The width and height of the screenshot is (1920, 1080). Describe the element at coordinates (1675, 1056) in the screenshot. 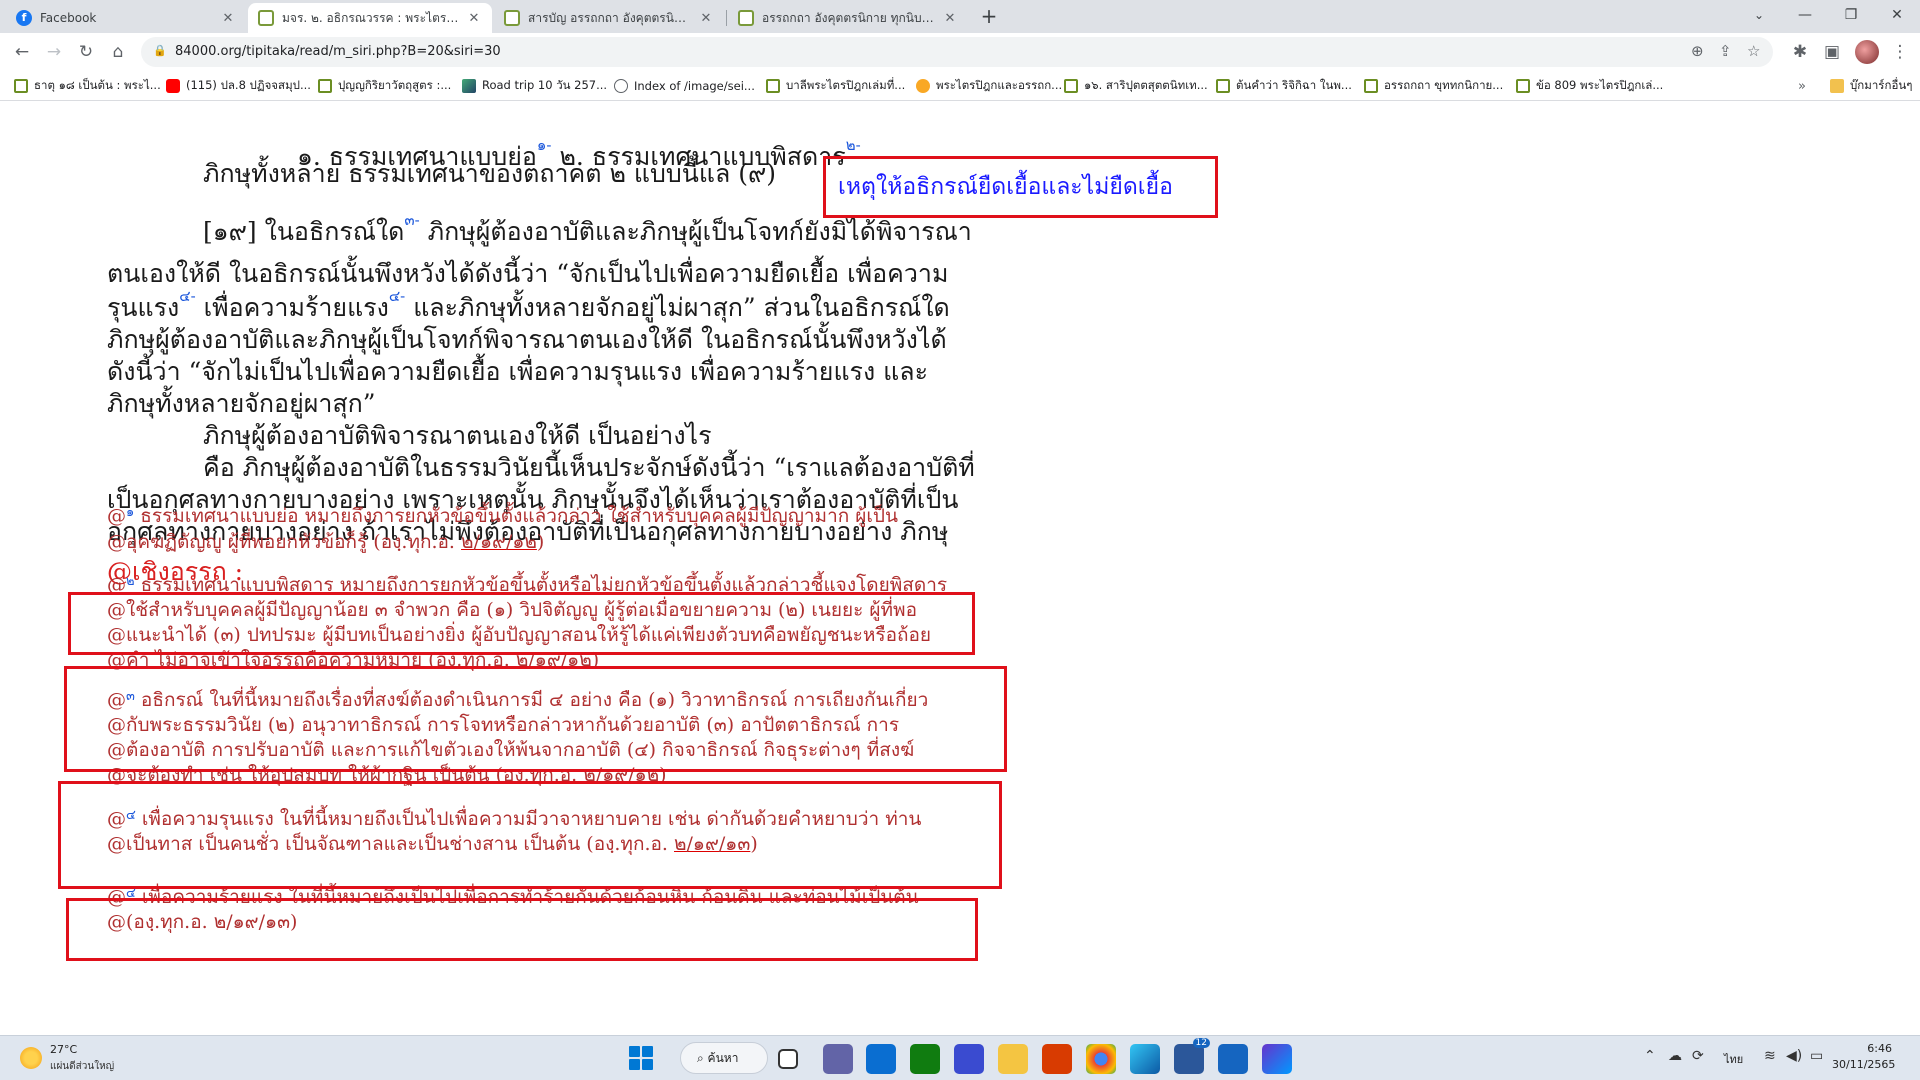

I see `cloud-icon: ☁` at that location.